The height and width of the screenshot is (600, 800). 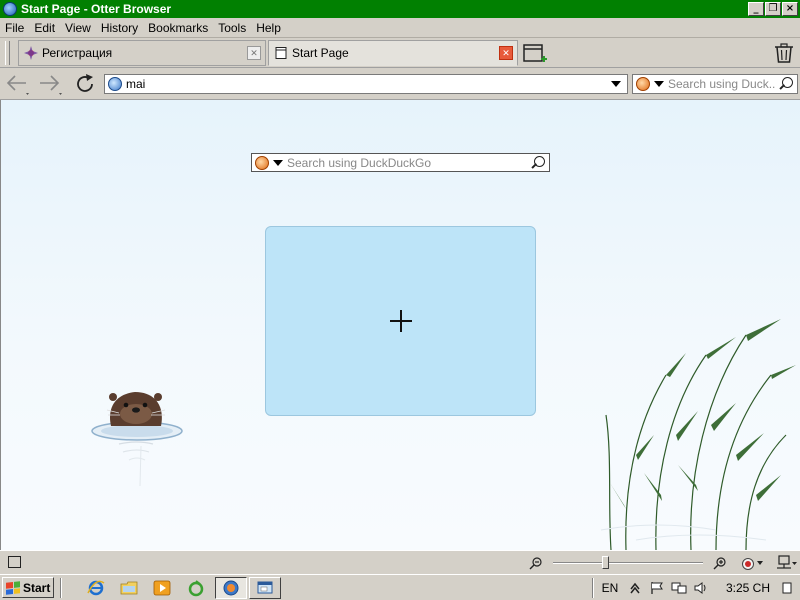 I want to click on address-input: mai, so click(x=365, y=84).